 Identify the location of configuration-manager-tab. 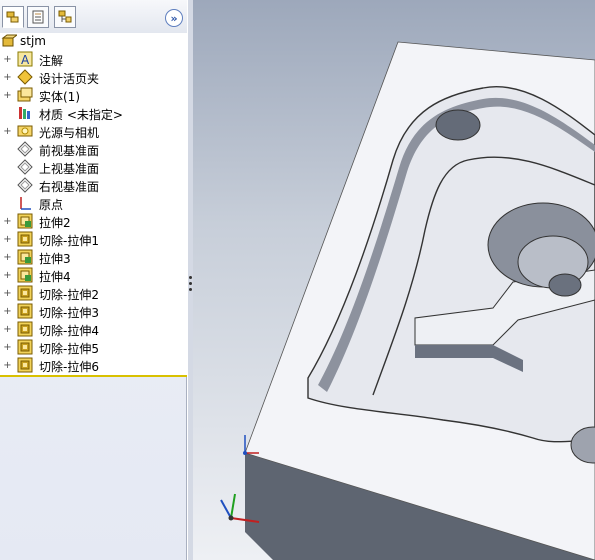
(65, 17).